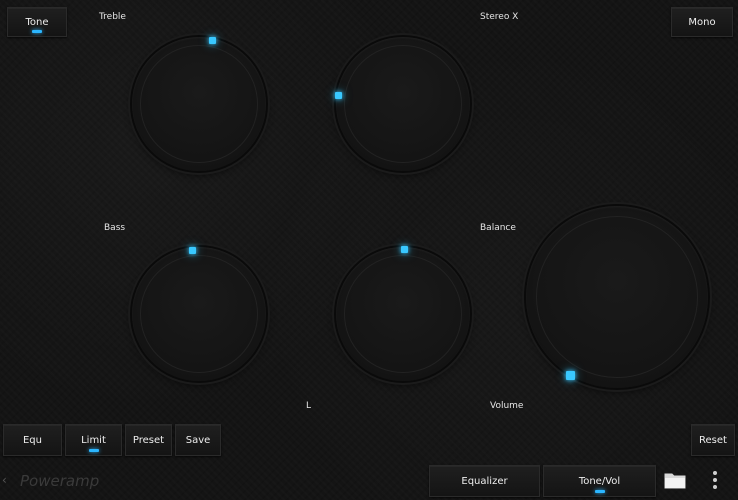 The height and width of the screenshot is (500, 738). I want to click on balance-knob-indicator, so click(404, 249).